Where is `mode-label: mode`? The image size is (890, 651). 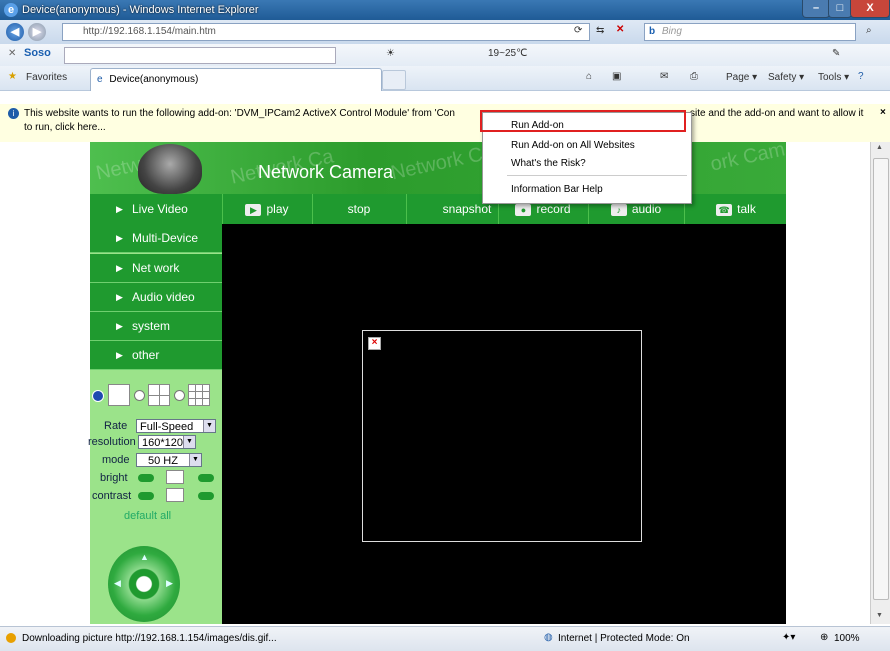
mode-label: mode is located at coordinates (116, 460).